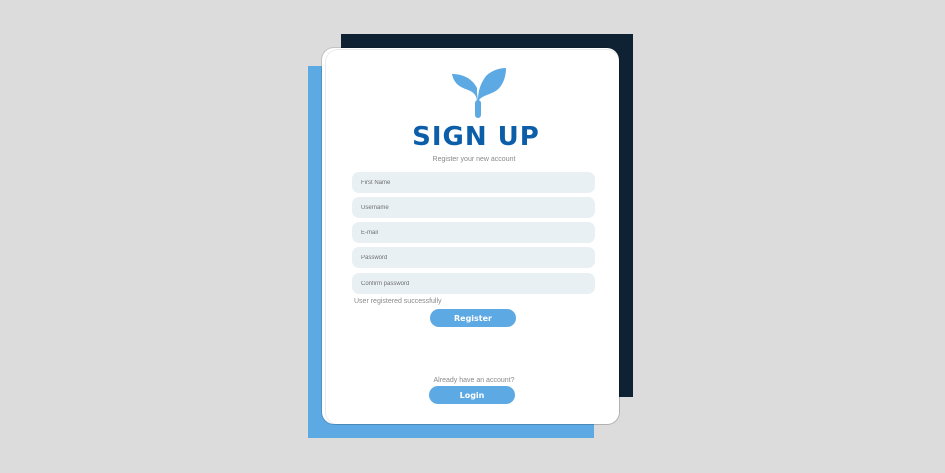  What do you see at coordinates (474, 159) in the screenshot?
I see `page-subtitle: Register your new account` at bounding box center [474, 159].